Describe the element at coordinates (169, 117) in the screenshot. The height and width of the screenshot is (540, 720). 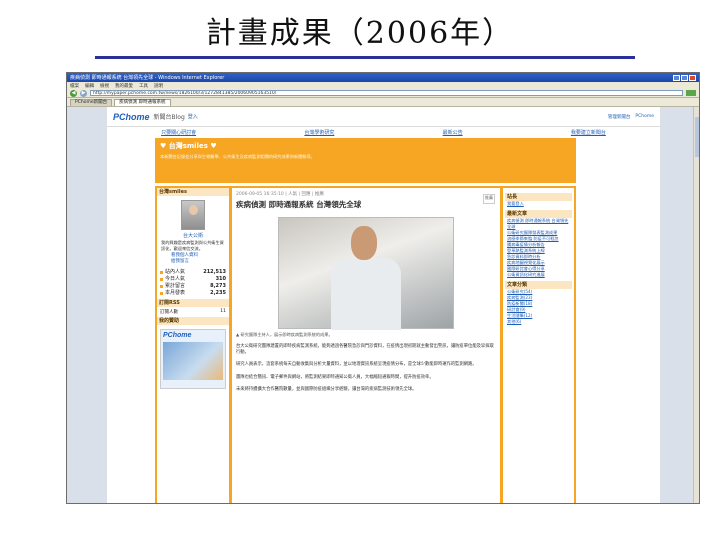
I see `logo-subtitle: 新聞台Blog` at that location.